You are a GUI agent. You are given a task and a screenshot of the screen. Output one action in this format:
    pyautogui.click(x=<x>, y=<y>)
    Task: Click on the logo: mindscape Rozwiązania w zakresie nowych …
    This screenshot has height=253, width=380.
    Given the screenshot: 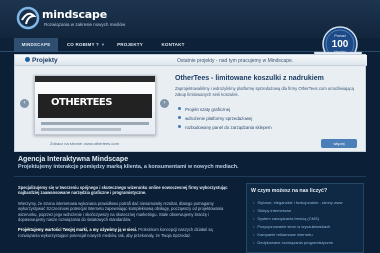 What is the action you would take?
    pyautogui.click(x=71, y=19)
    